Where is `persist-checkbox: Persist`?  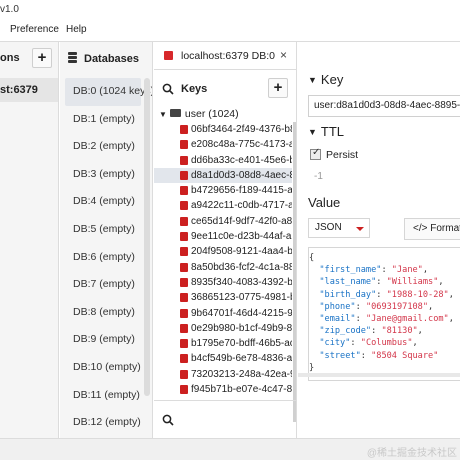
persist-checkbox: Persist is located at coordinates (334, 154).